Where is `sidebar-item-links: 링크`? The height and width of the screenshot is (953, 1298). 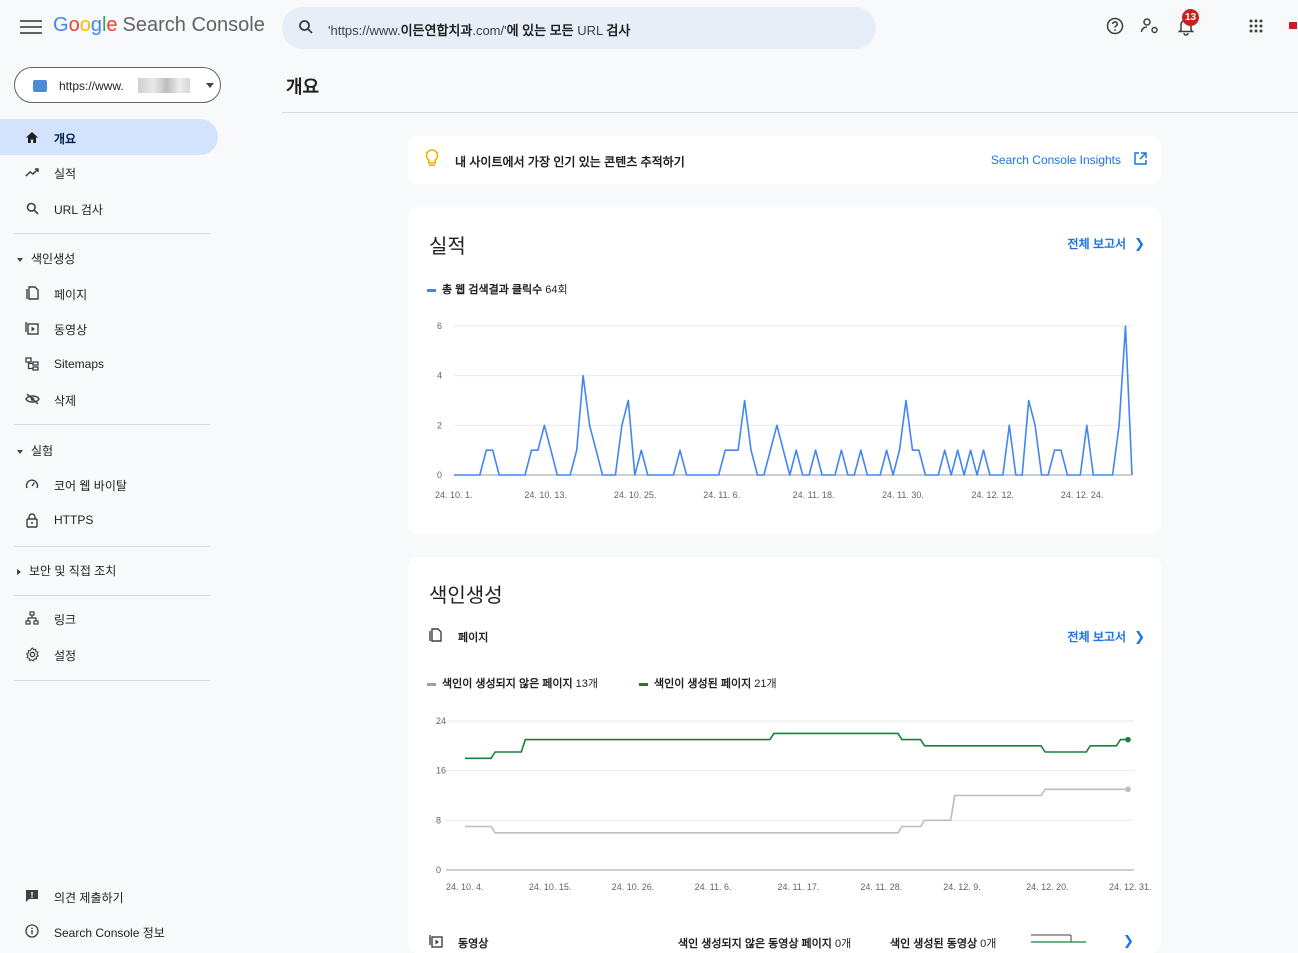 sidebar-item-links: 링크 is located at coordinates (109, 618).